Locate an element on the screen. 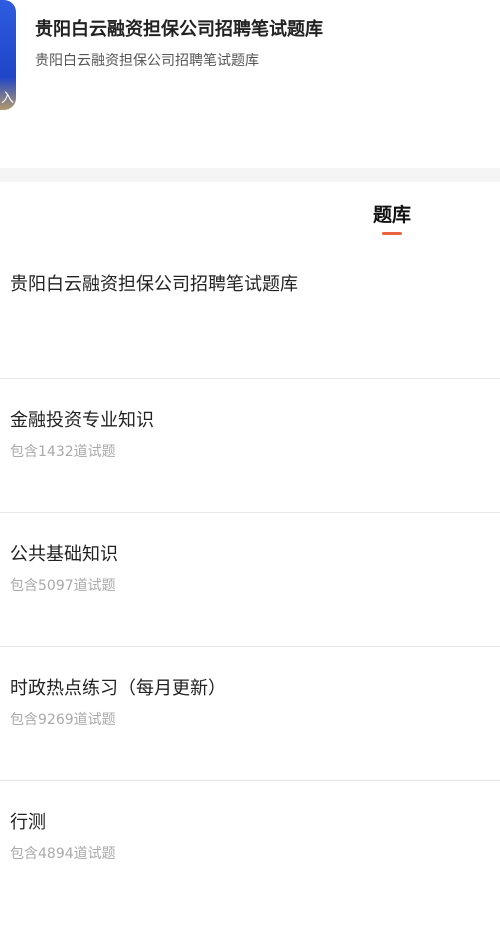  page-title: 贵阳白云融资担保公司招聘笔试题库 is located at coordinates (179, 29).